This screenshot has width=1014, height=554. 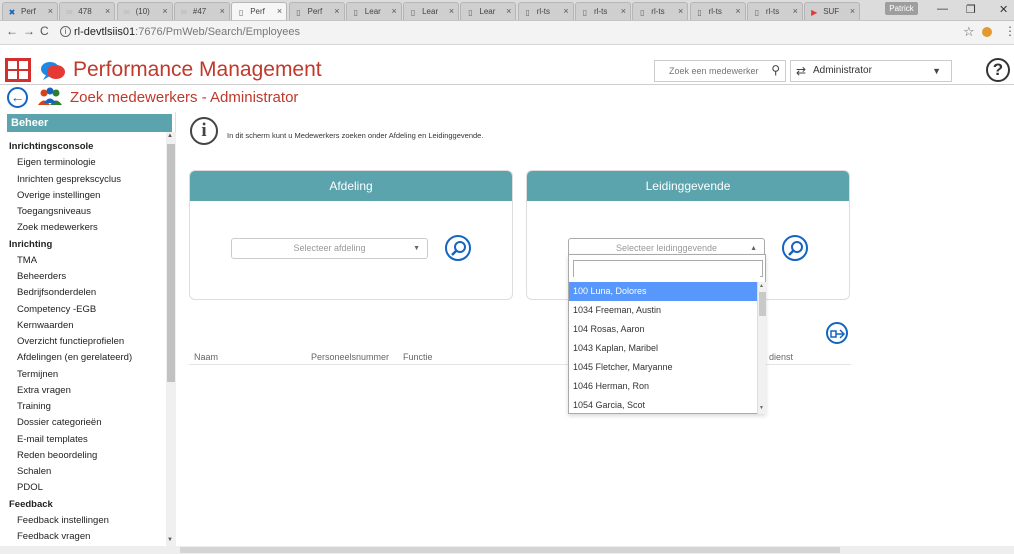 What do you see at coordinates (663, 329) in the screenshot?
I see `dropdown-option: 104 Rosas, Aaron` at bounding box center [663, 329].